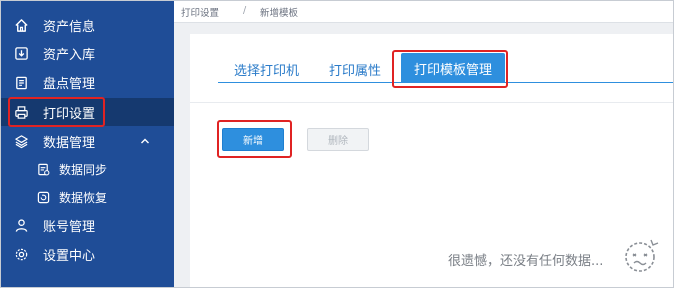 The height and width of the screenshot is (288, 674). I want to click on sidebar-item-data-management: 数据管理, so click(87, 141).